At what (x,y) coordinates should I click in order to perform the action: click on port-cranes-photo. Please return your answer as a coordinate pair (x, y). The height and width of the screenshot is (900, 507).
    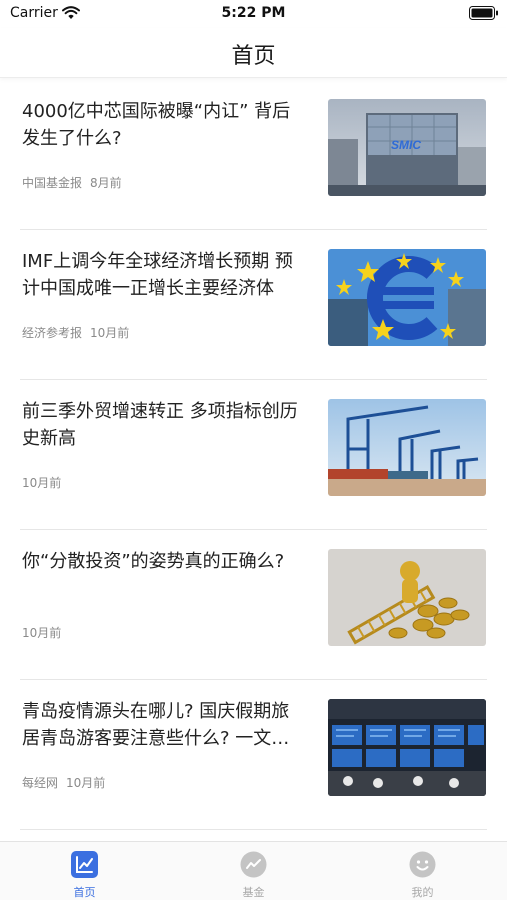
    Looking at the image, I should click on (407, 447).